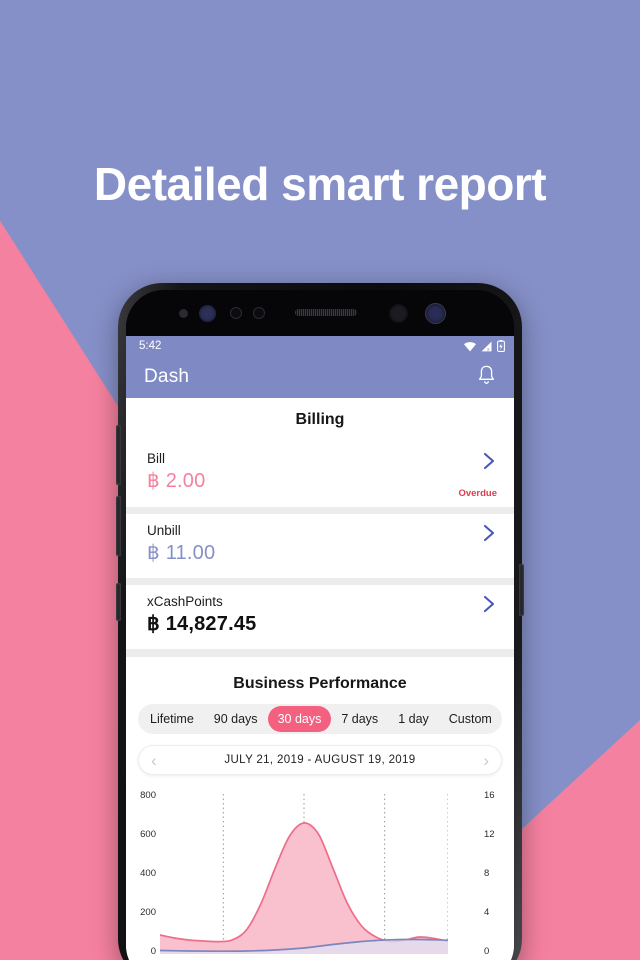 This screenshot has width=640, height=960. What do you see at coordinates (521, 590) in the screenshot?
I see `power-button` at bounding box center [521, 590].